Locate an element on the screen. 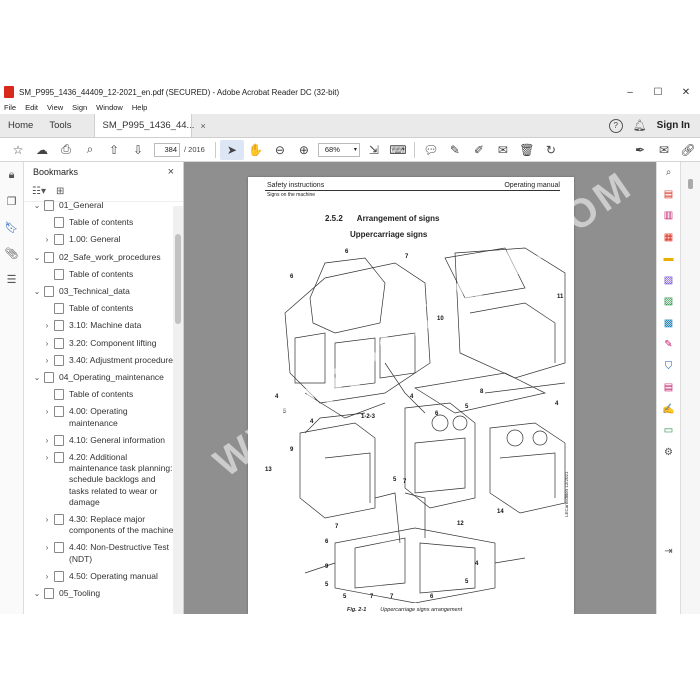 This screenshot has width=700, height=700. fill-sign-tool-icon: ✎ is located at coordinates (668, 345).